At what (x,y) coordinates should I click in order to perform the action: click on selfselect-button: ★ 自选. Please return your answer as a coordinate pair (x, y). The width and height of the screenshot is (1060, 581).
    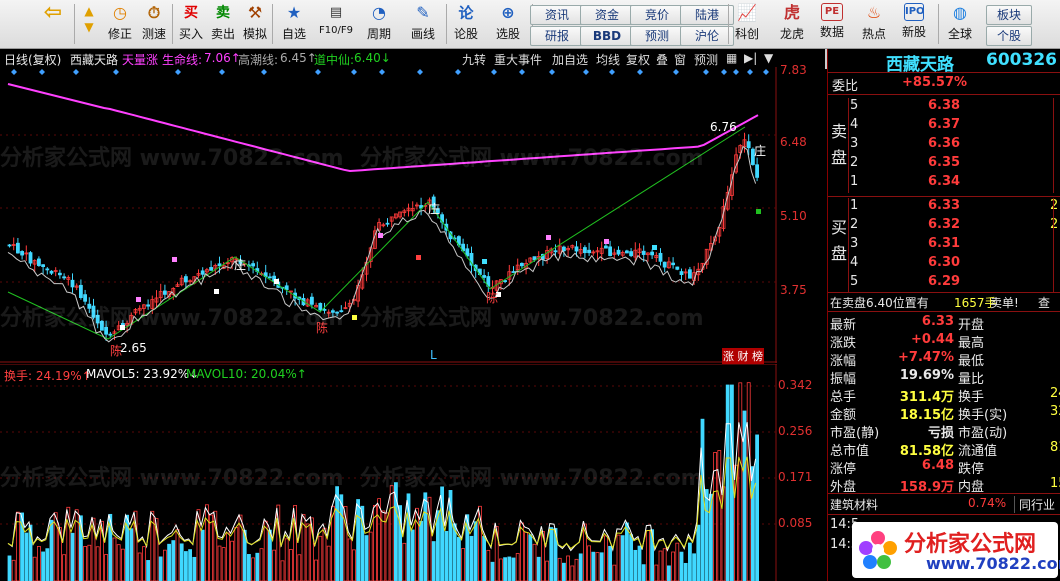
    Looking at the image, I should click on (294, 24).